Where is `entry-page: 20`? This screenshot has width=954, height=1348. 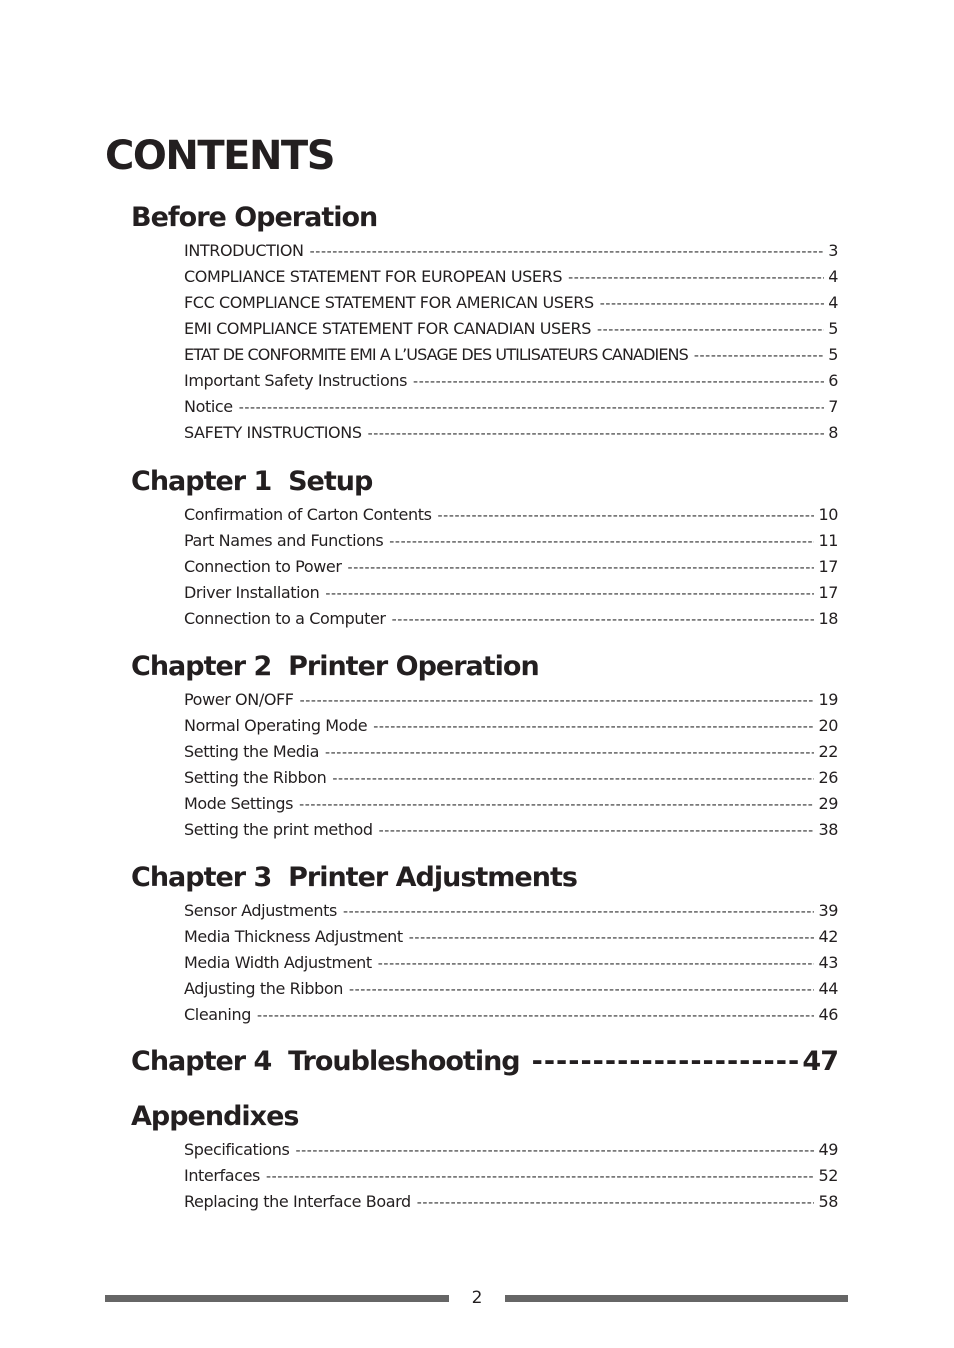
entry-page: 20 is located at coordinates (828, 725).